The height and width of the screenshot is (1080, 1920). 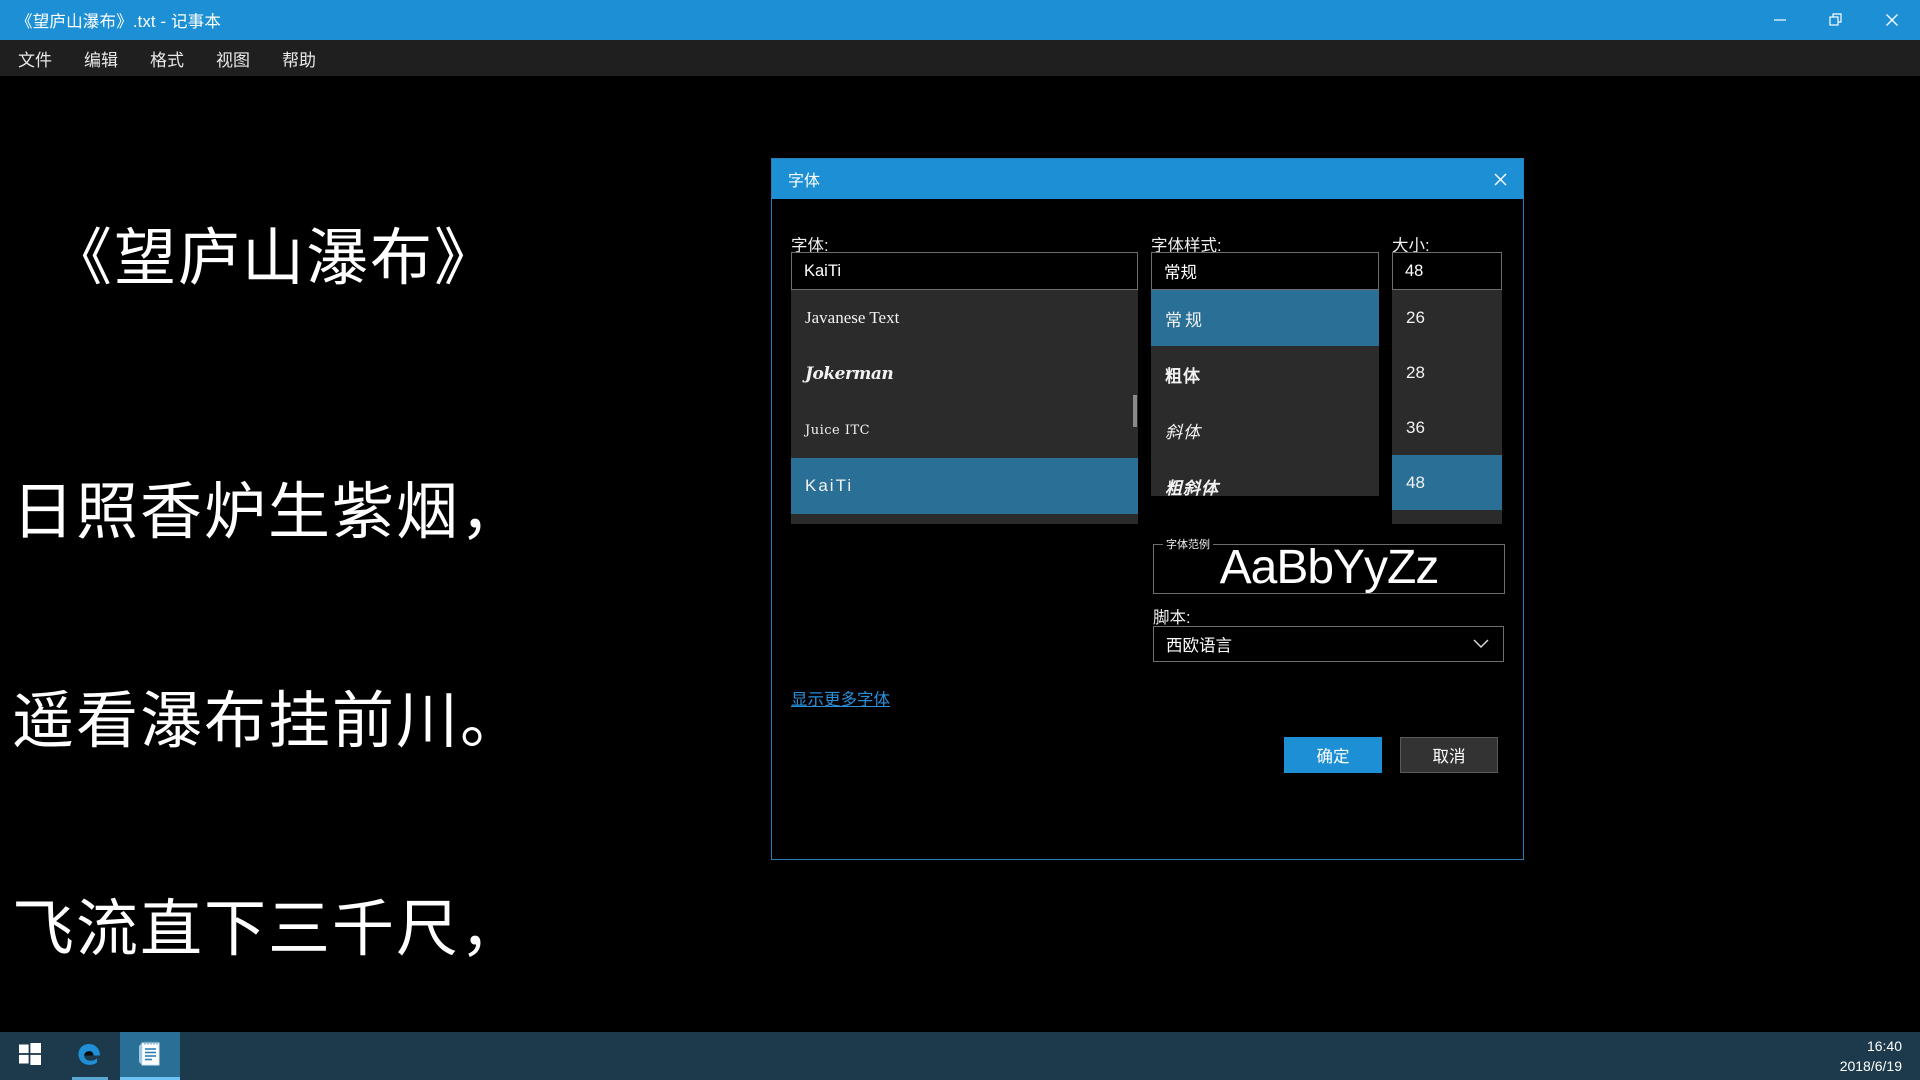 What do you see at coordinates (119, 22) in the screenshot?
I see `window-title: 《望庐山瀑布》.txt - 记事本` at bounding box center [119, 22].